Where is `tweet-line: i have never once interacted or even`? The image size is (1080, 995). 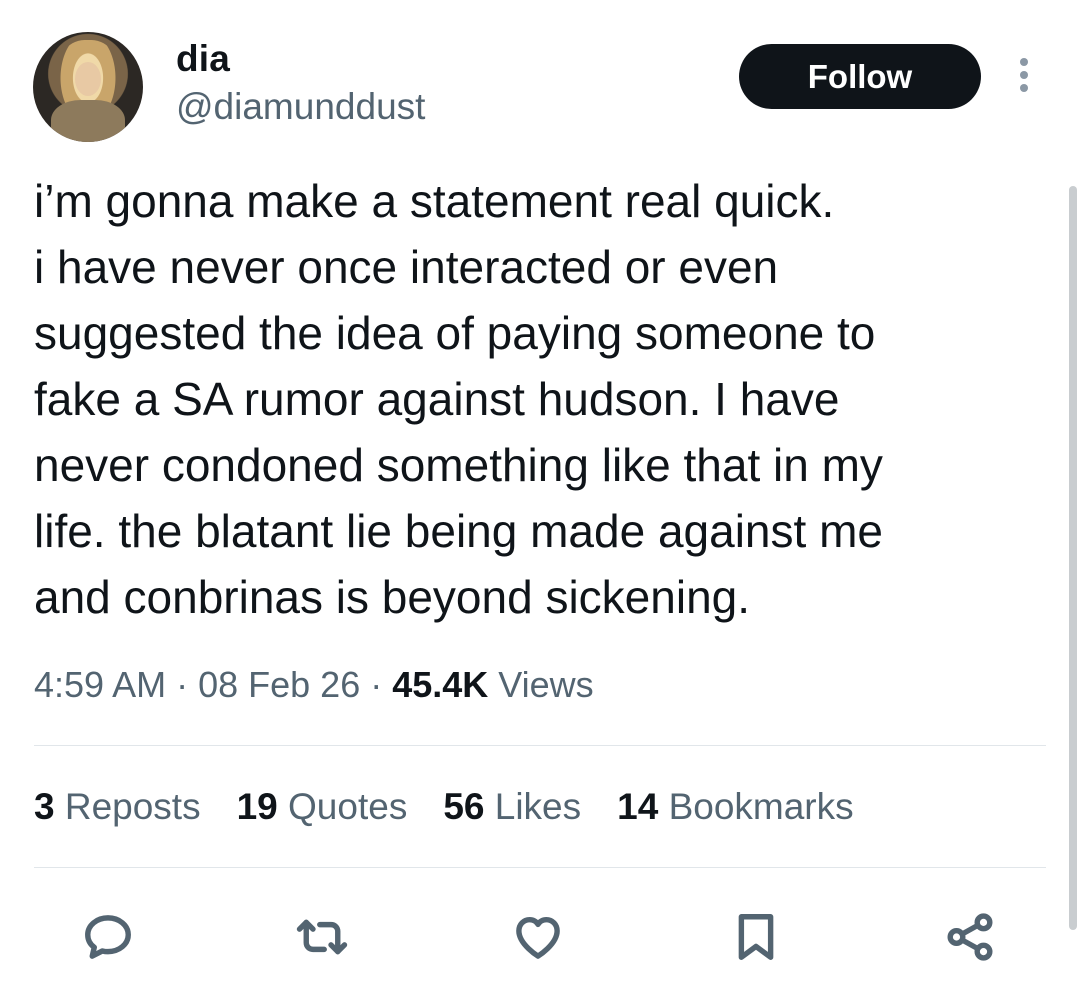 tweet-line: i have never once interacted or even is located at coordinates (406, 267).